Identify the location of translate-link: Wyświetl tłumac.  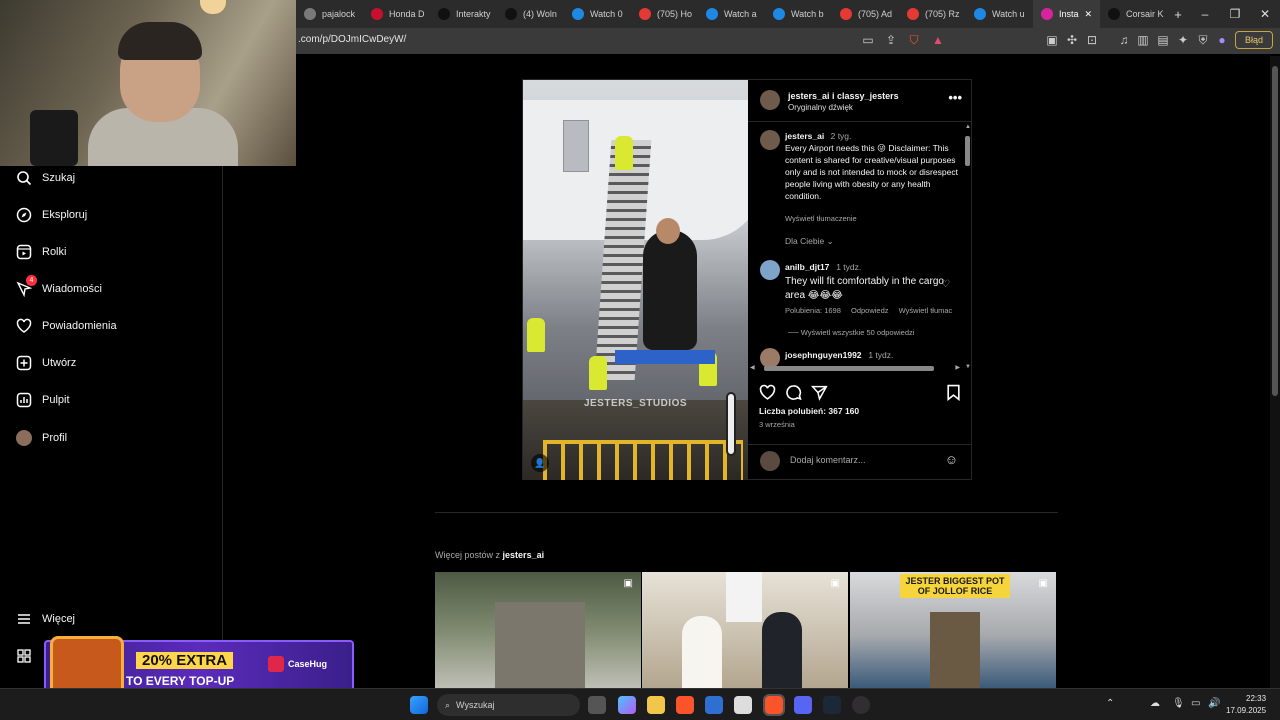
(926, 310).